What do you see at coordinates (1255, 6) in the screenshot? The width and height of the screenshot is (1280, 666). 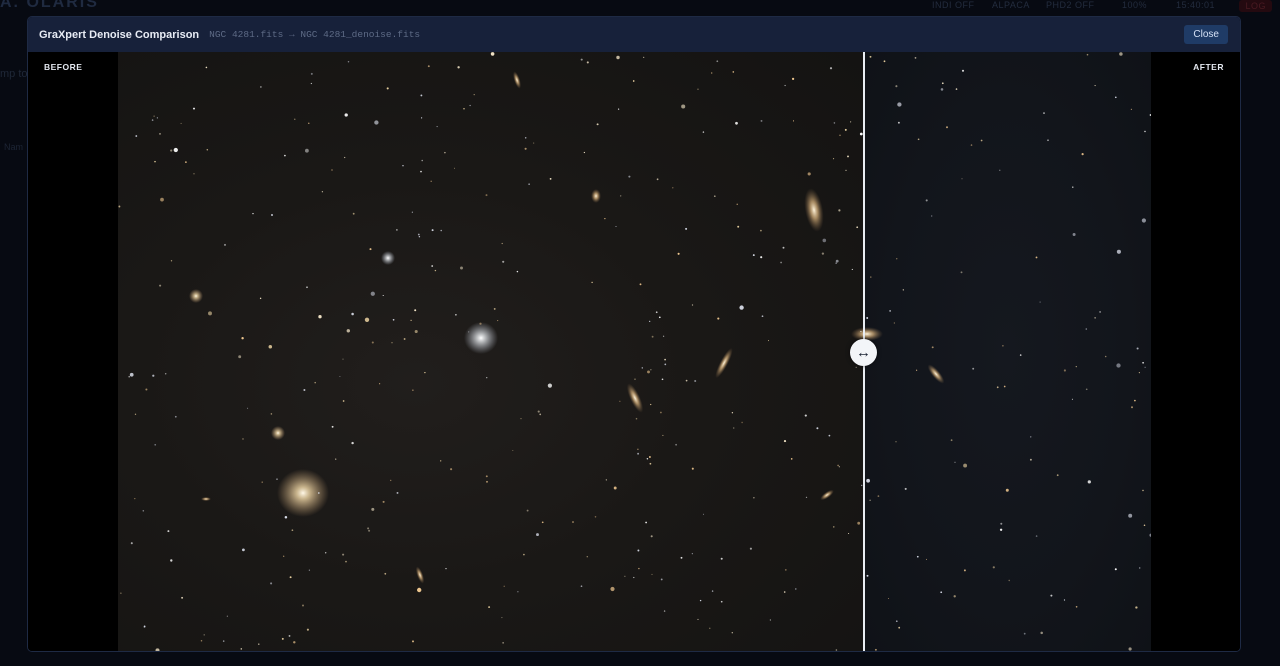 I see `log-button: LOG` at bounding box center [1255, 6].